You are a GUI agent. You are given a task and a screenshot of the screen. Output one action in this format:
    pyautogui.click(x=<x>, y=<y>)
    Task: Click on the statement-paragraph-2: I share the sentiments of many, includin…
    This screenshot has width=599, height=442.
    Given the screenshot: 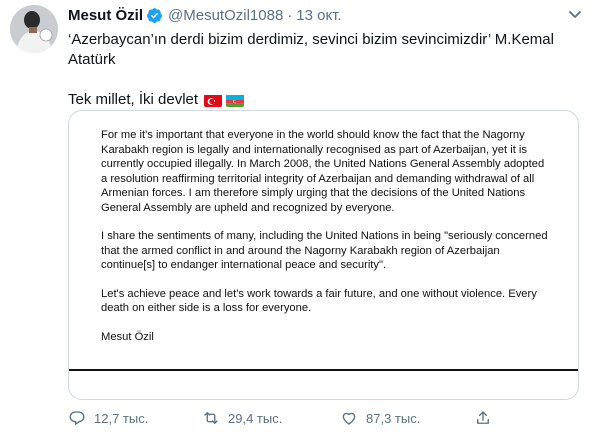 What is the action you would take?
    pyautogui.click(x=324, y=250)
    